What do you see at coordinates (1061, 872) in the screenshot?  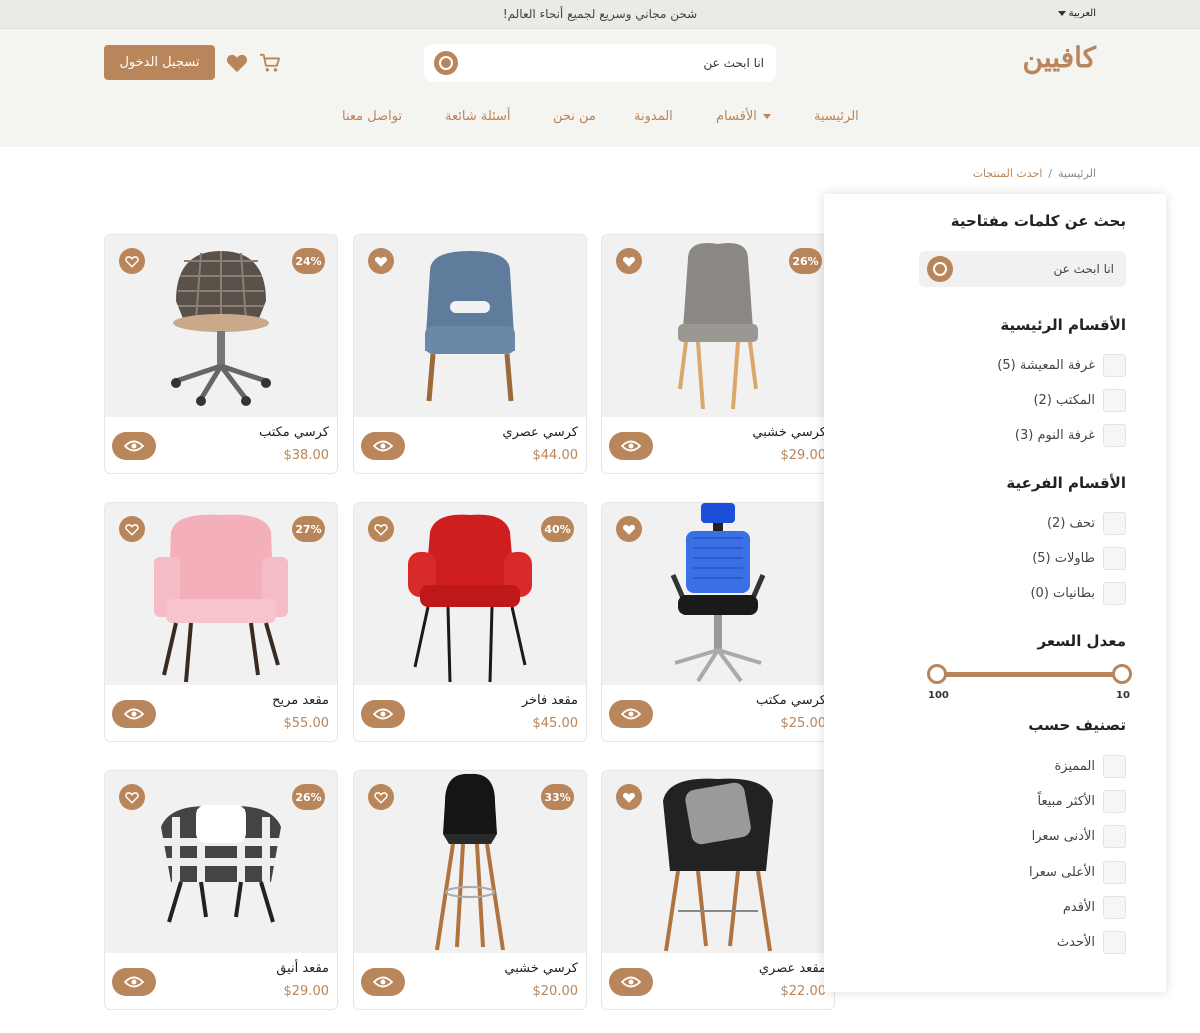 I see `option-label: الأعلى سعرا` at bounding box center [1061, 872].